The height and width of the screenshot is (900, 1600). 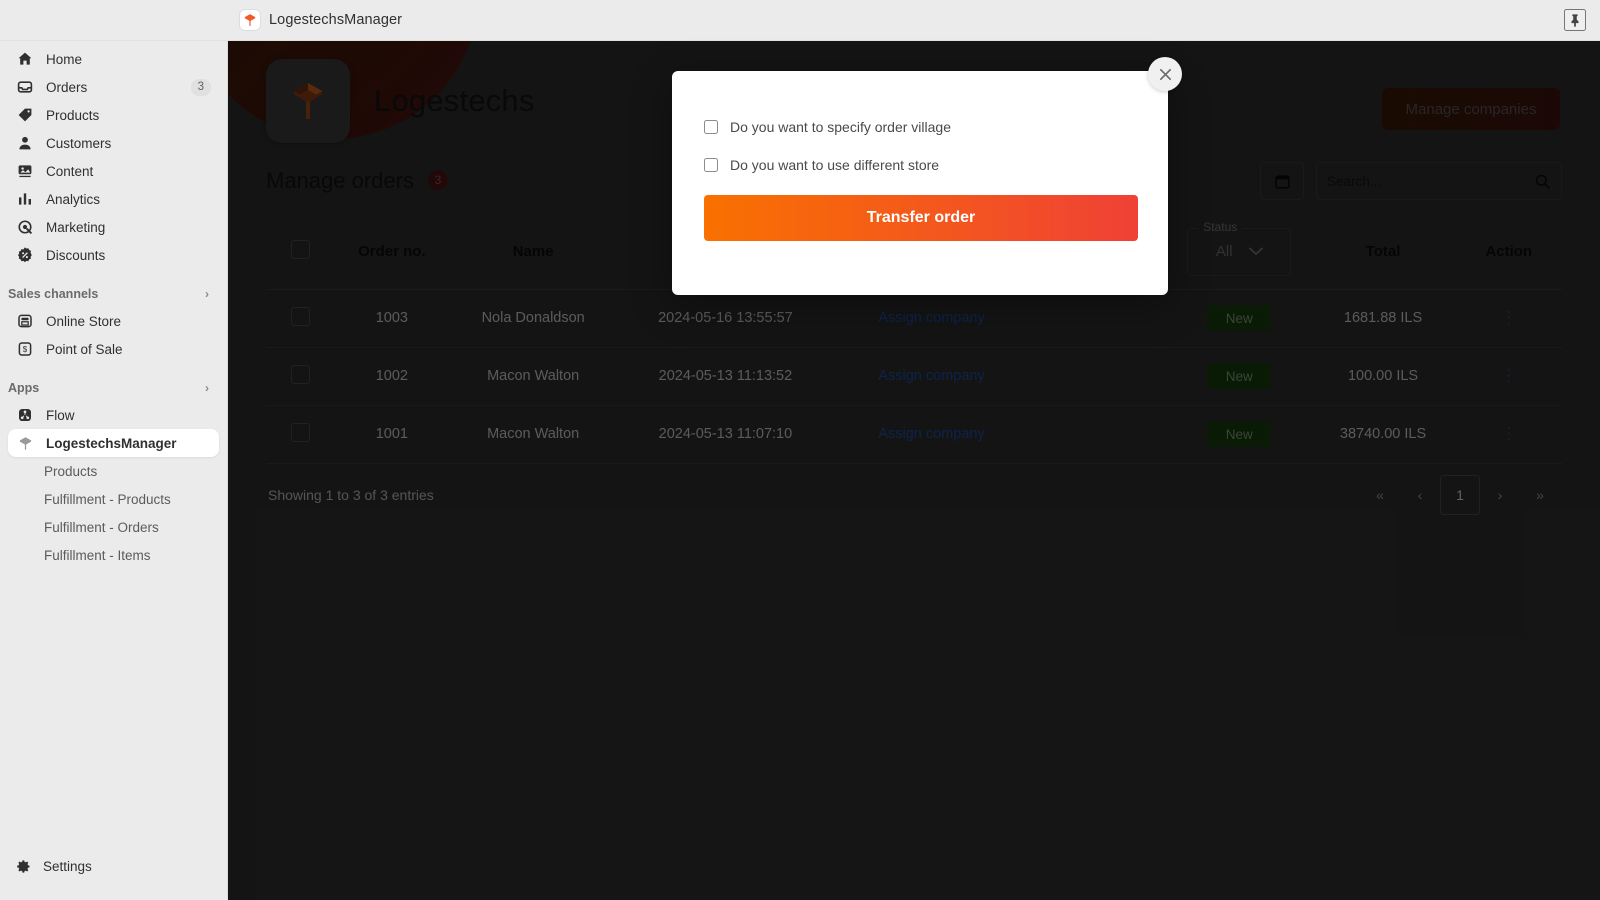 I want to click on sidebar-item-products: Products, so click(x=113, y=115).